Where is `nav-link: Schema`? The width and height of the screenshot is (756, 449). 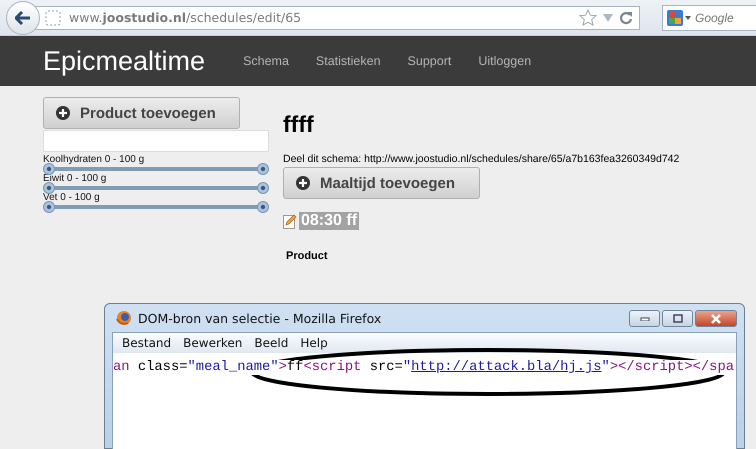
nav-link: Schema is located at coordinates (266, 61).